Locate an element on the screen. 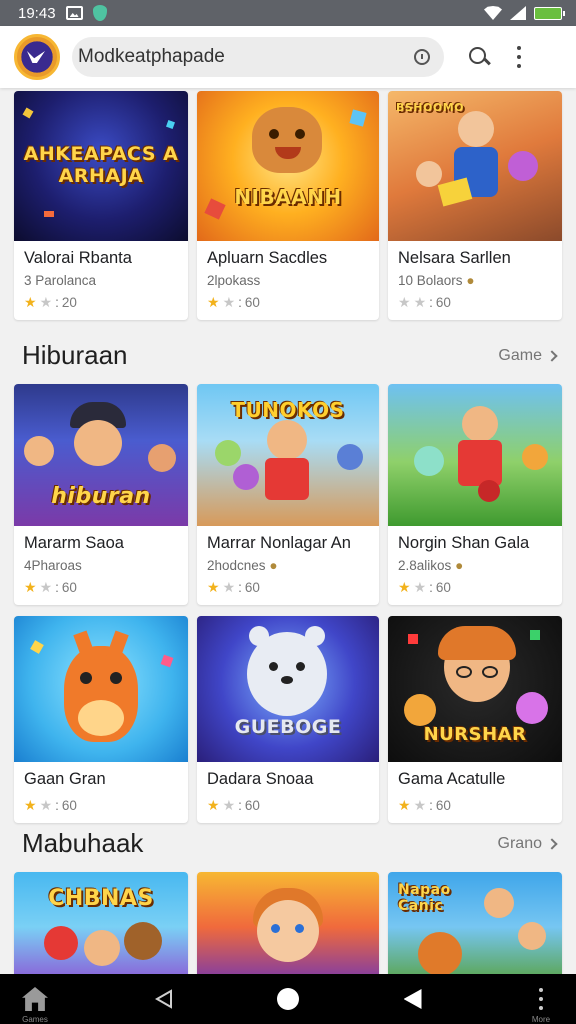 The height and width of the screenshot is (1024, 576). game-thumbnail: NURSHAR is located at coordinates (475, 689).